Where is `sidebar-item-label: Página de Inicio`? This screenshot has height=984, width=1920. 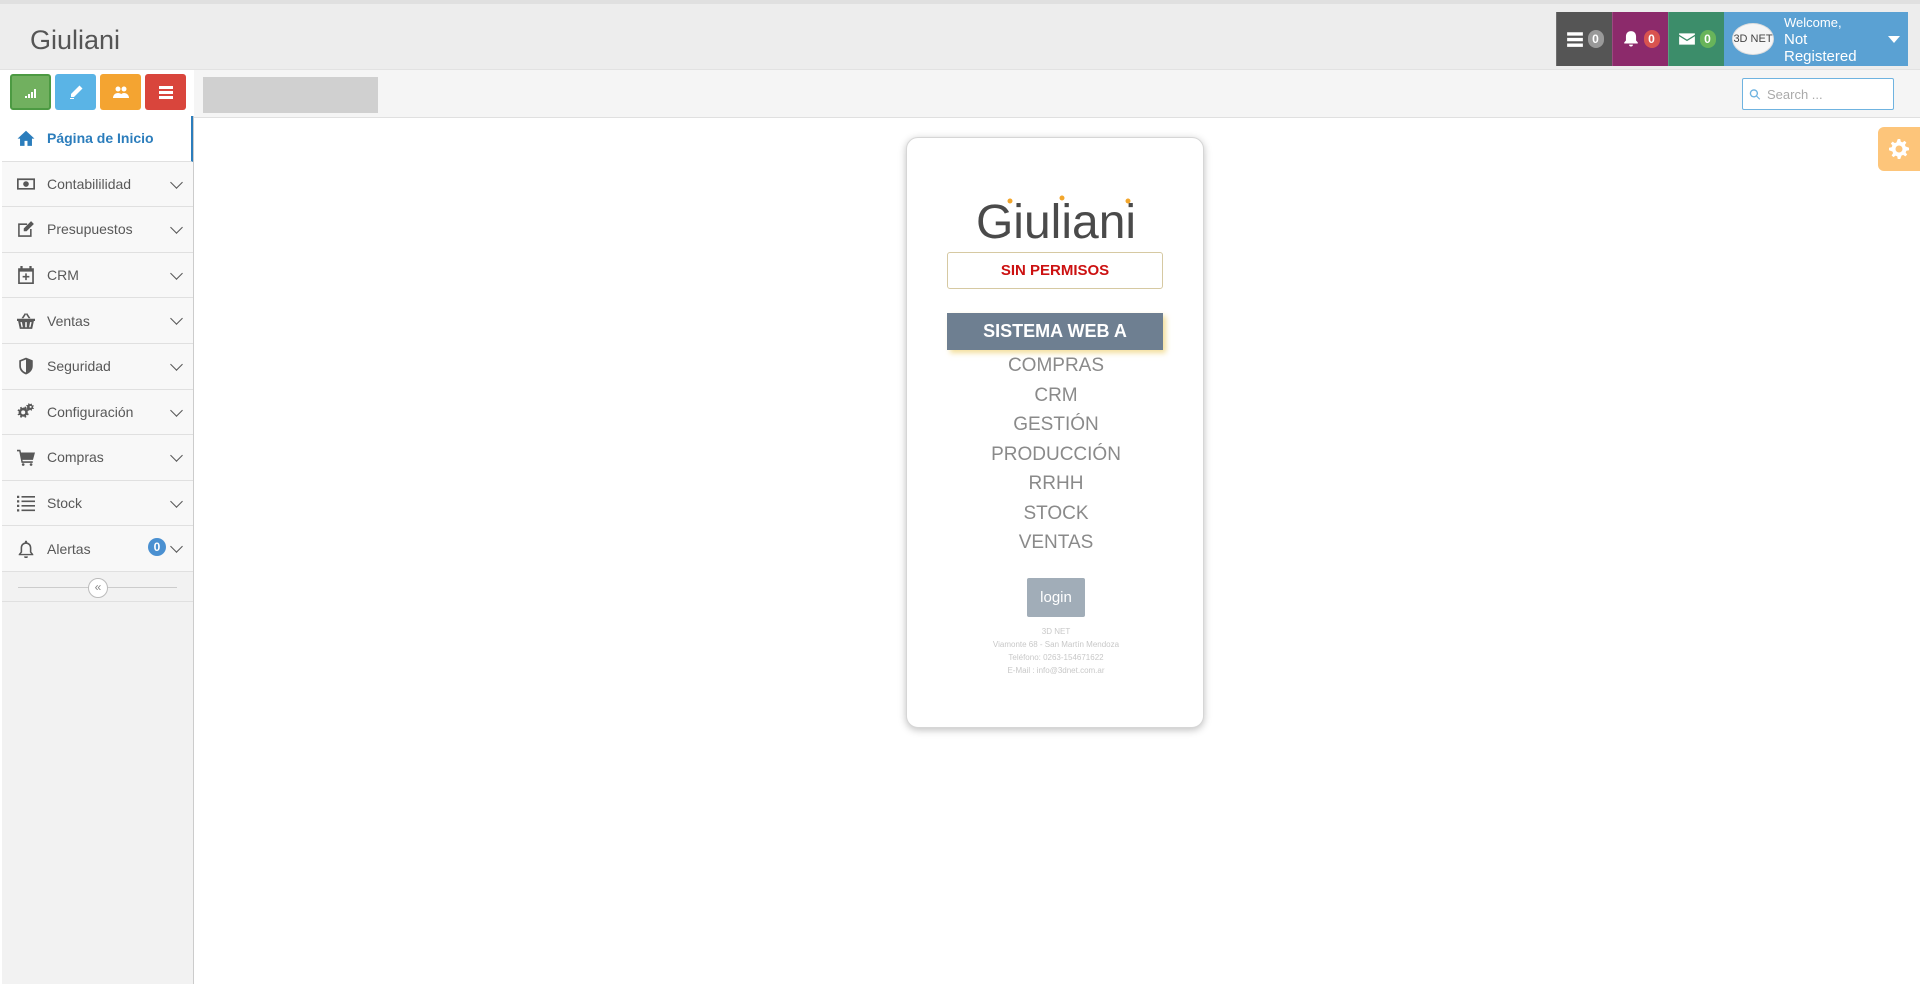 sidebar-item-label: Página de Inicio is located at coordinates (100, 138).